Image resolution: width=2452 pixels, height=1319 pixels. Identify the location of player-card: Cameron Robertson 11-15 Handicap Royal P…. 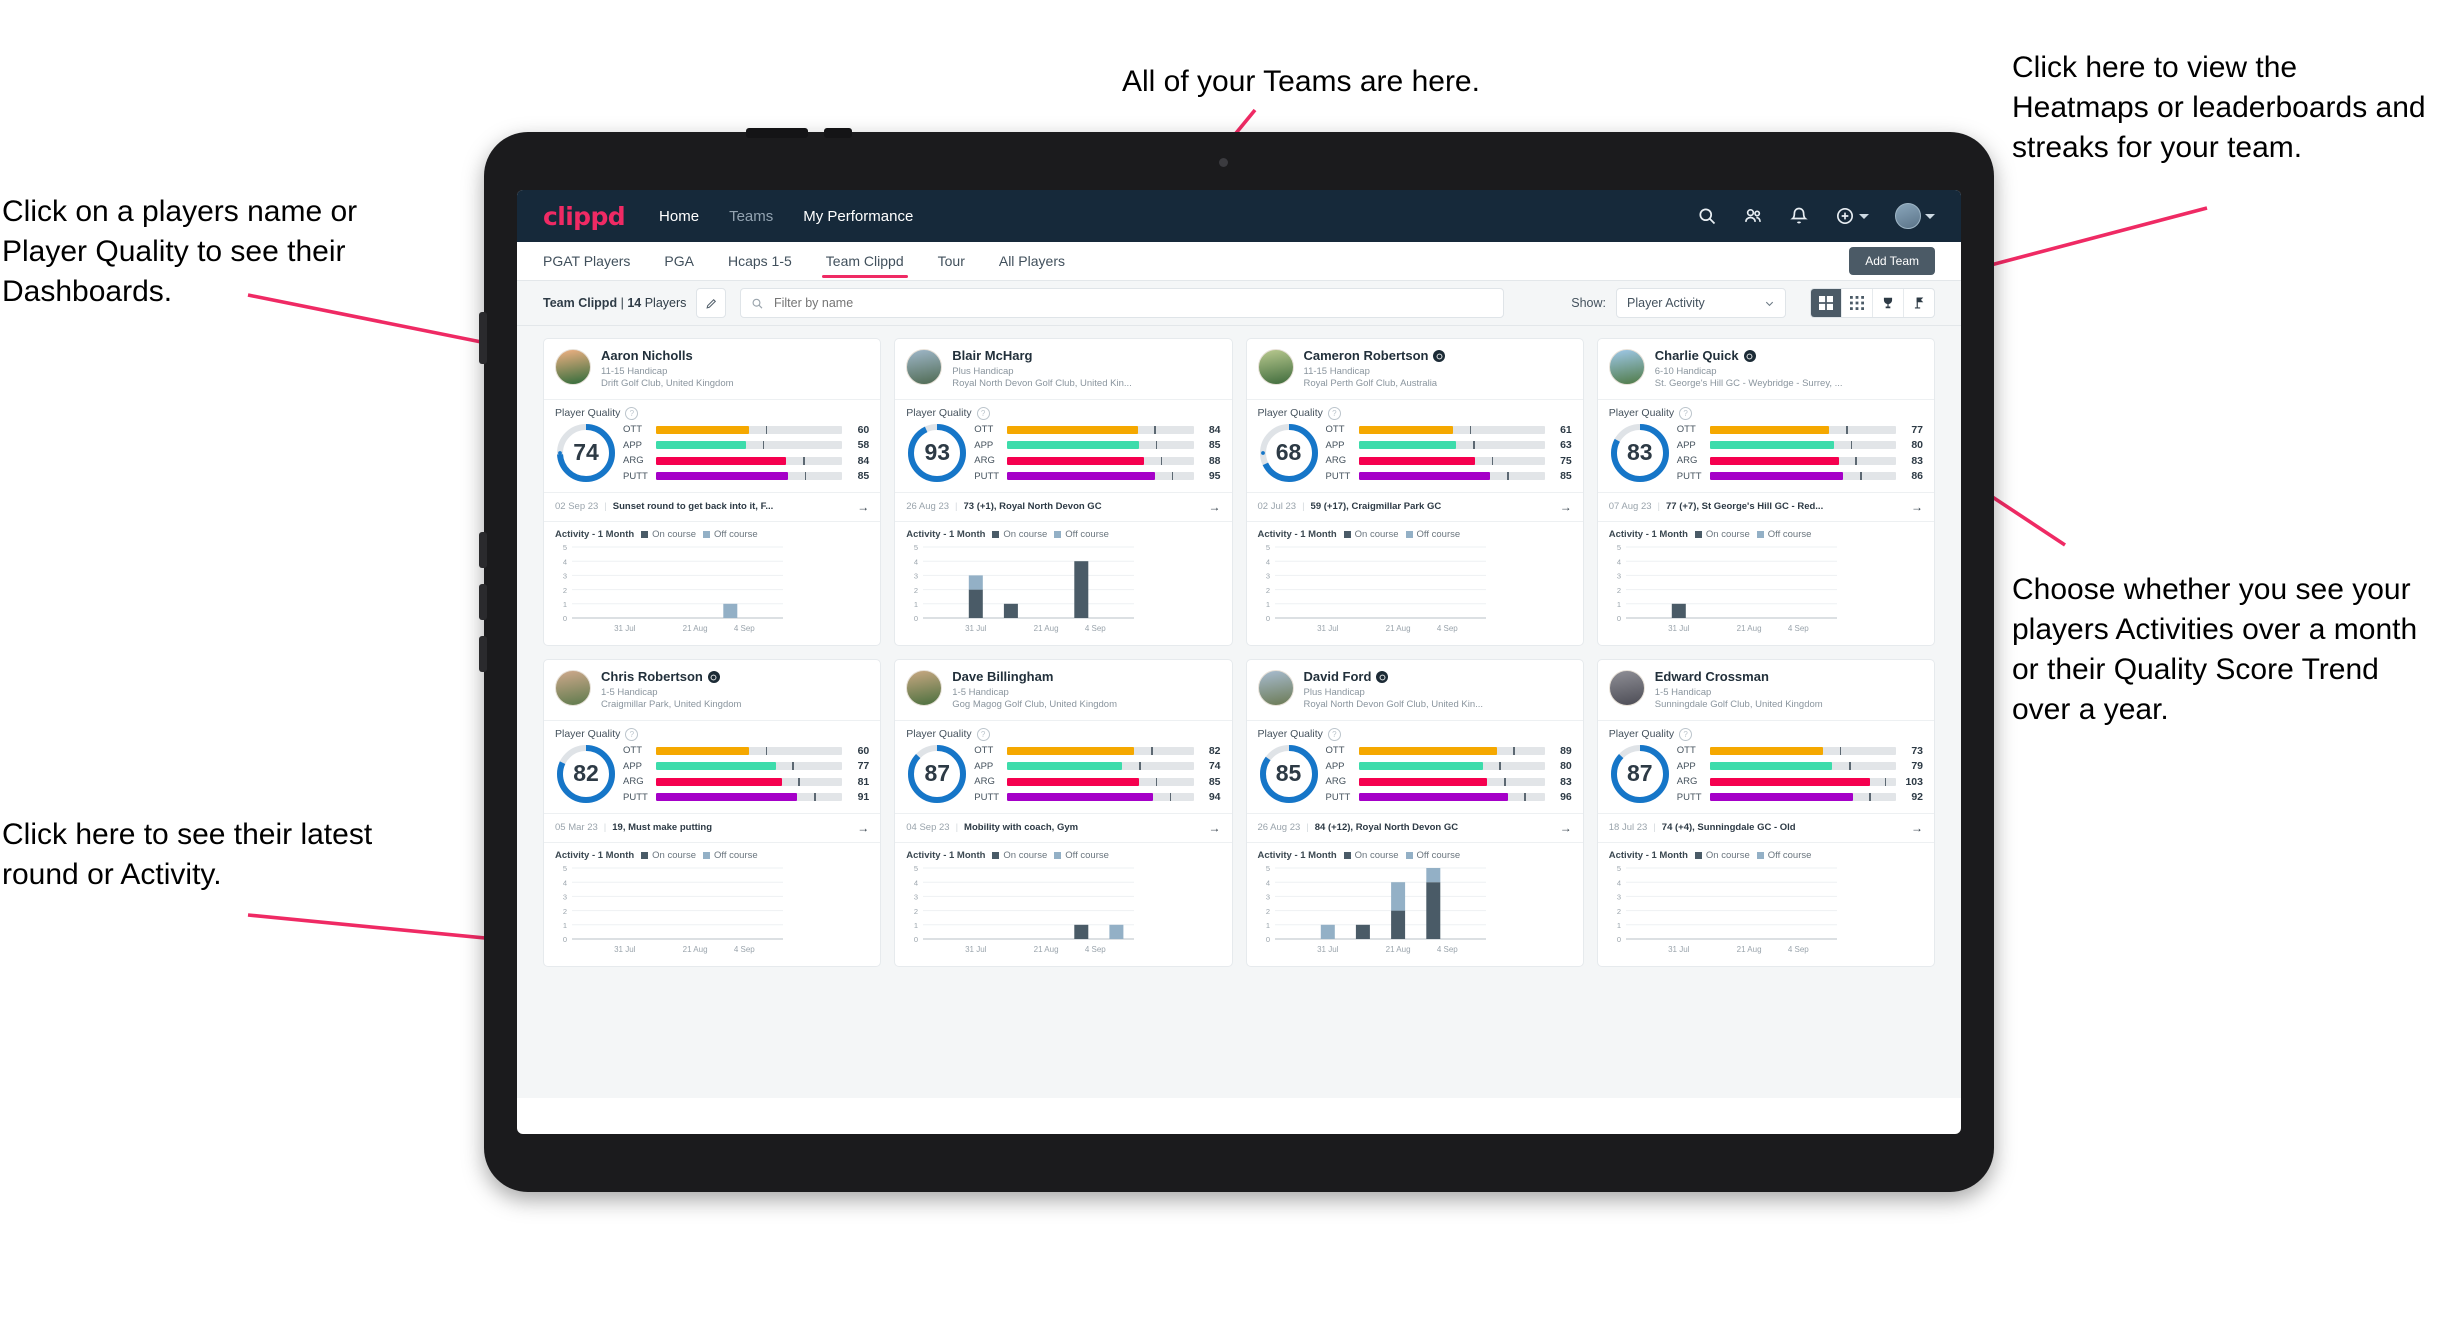
(1414, 492).